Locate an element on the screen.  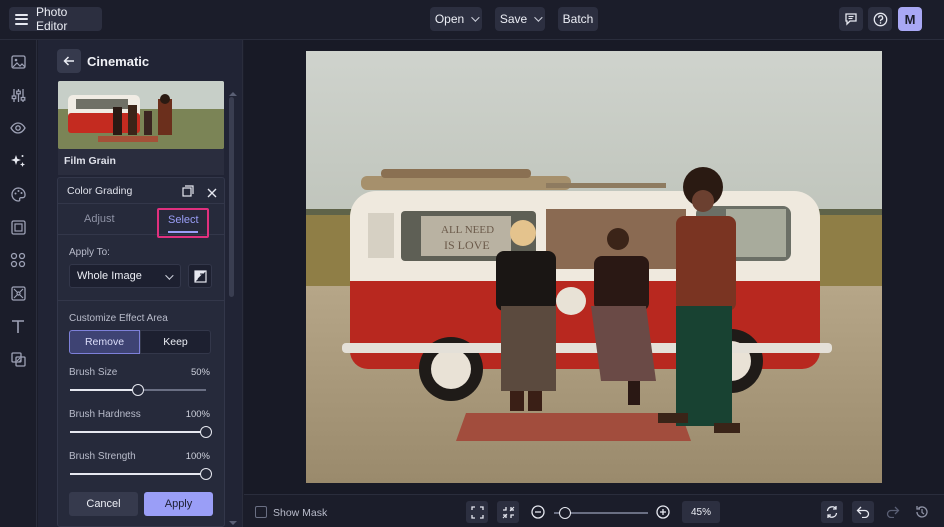
back-button is located at coordinates (69, 61).